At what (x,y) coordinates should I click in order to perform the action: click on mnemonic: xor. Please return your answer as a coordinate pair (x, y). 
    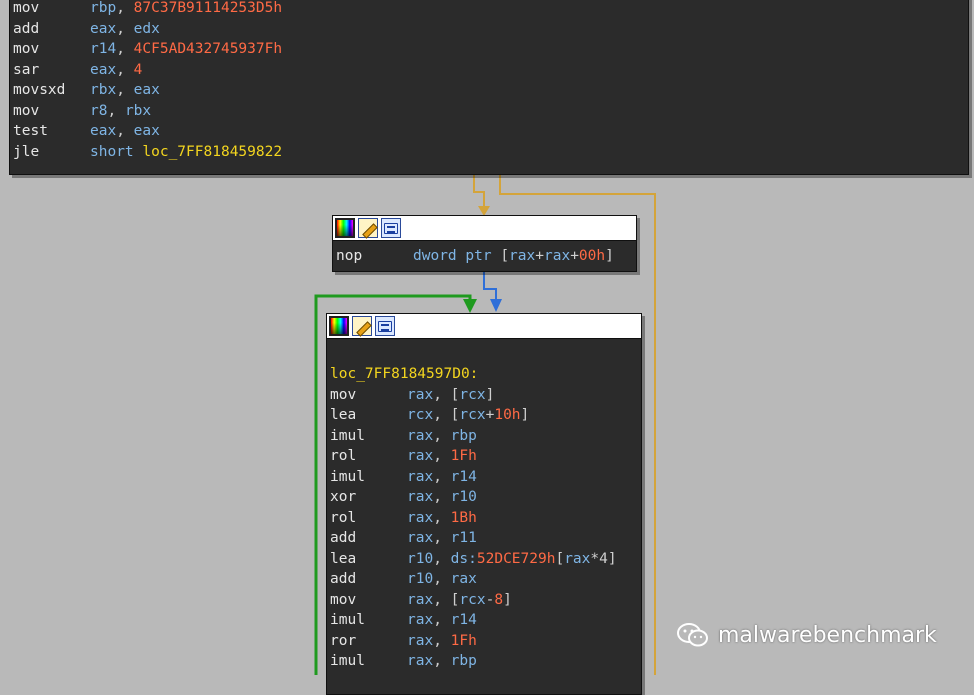
    Looking at the image, I should click on (343, 497).